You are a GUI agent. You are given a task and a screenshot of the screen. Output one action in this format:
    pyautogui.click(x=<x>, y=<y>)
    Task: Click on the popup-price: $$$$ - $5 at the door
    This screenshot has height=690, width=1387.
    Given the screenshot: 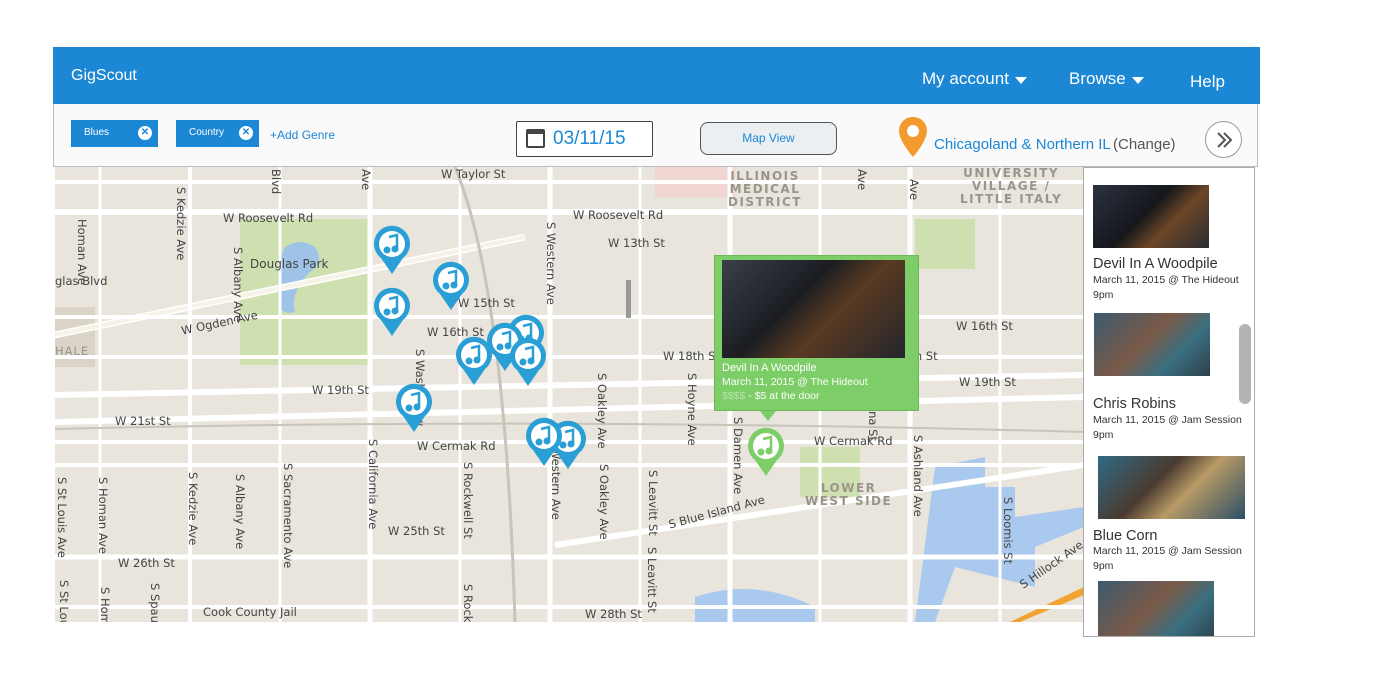 What is the action you would take?
    pyautogui.click(x=771, y=396)
    